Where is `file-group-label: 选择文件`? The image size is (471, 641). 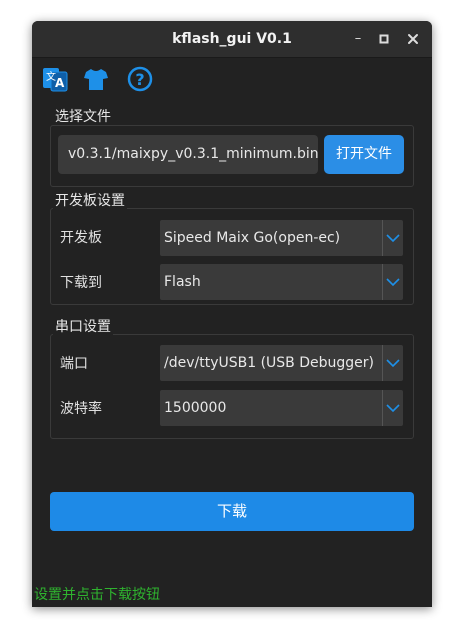 file-group-label: 选择文件 is located at coordinates (83, 117).